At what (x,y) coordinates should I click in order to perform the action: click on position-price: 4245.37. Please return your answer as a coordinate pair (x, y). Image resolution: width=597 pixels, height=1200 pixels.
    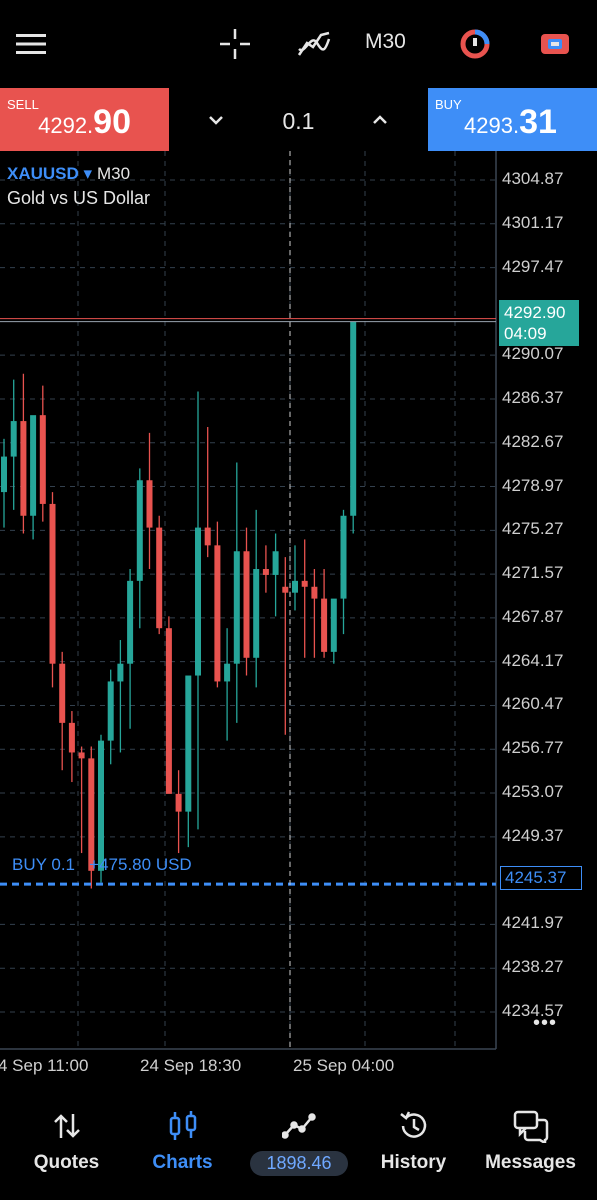
    Looking at the image, I should click on (536, 877).